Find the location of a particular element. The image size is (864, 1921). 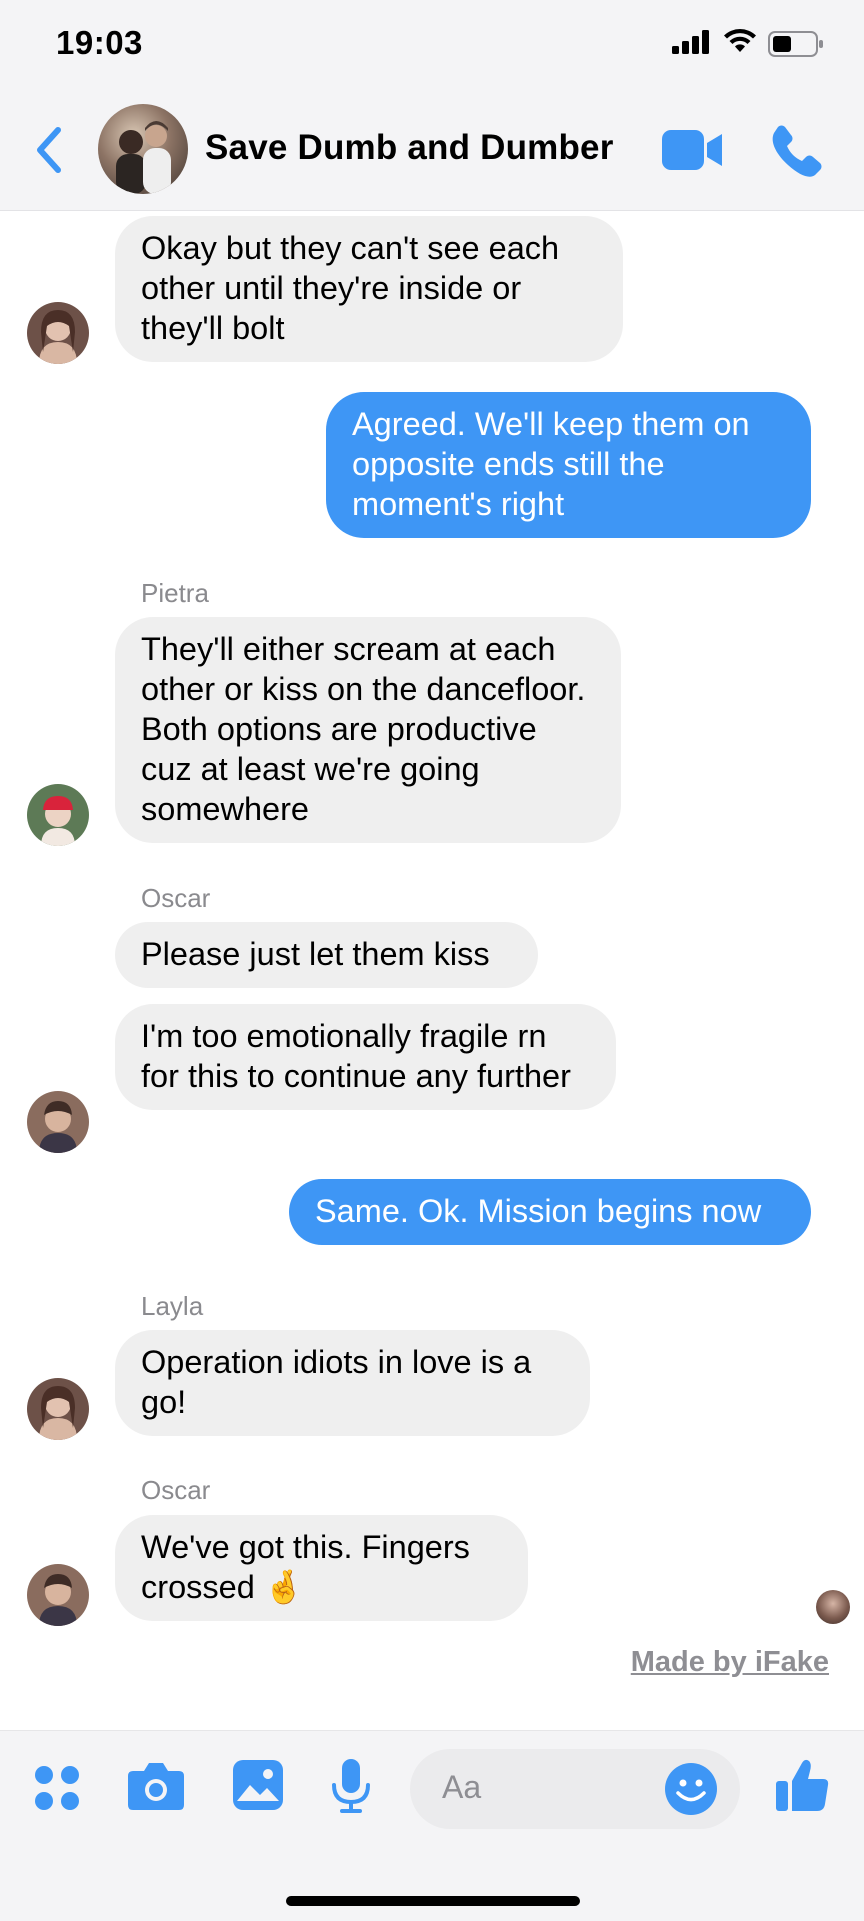

message-text: We've got this. Fingers crossed is located at coordinates (305, 1567).